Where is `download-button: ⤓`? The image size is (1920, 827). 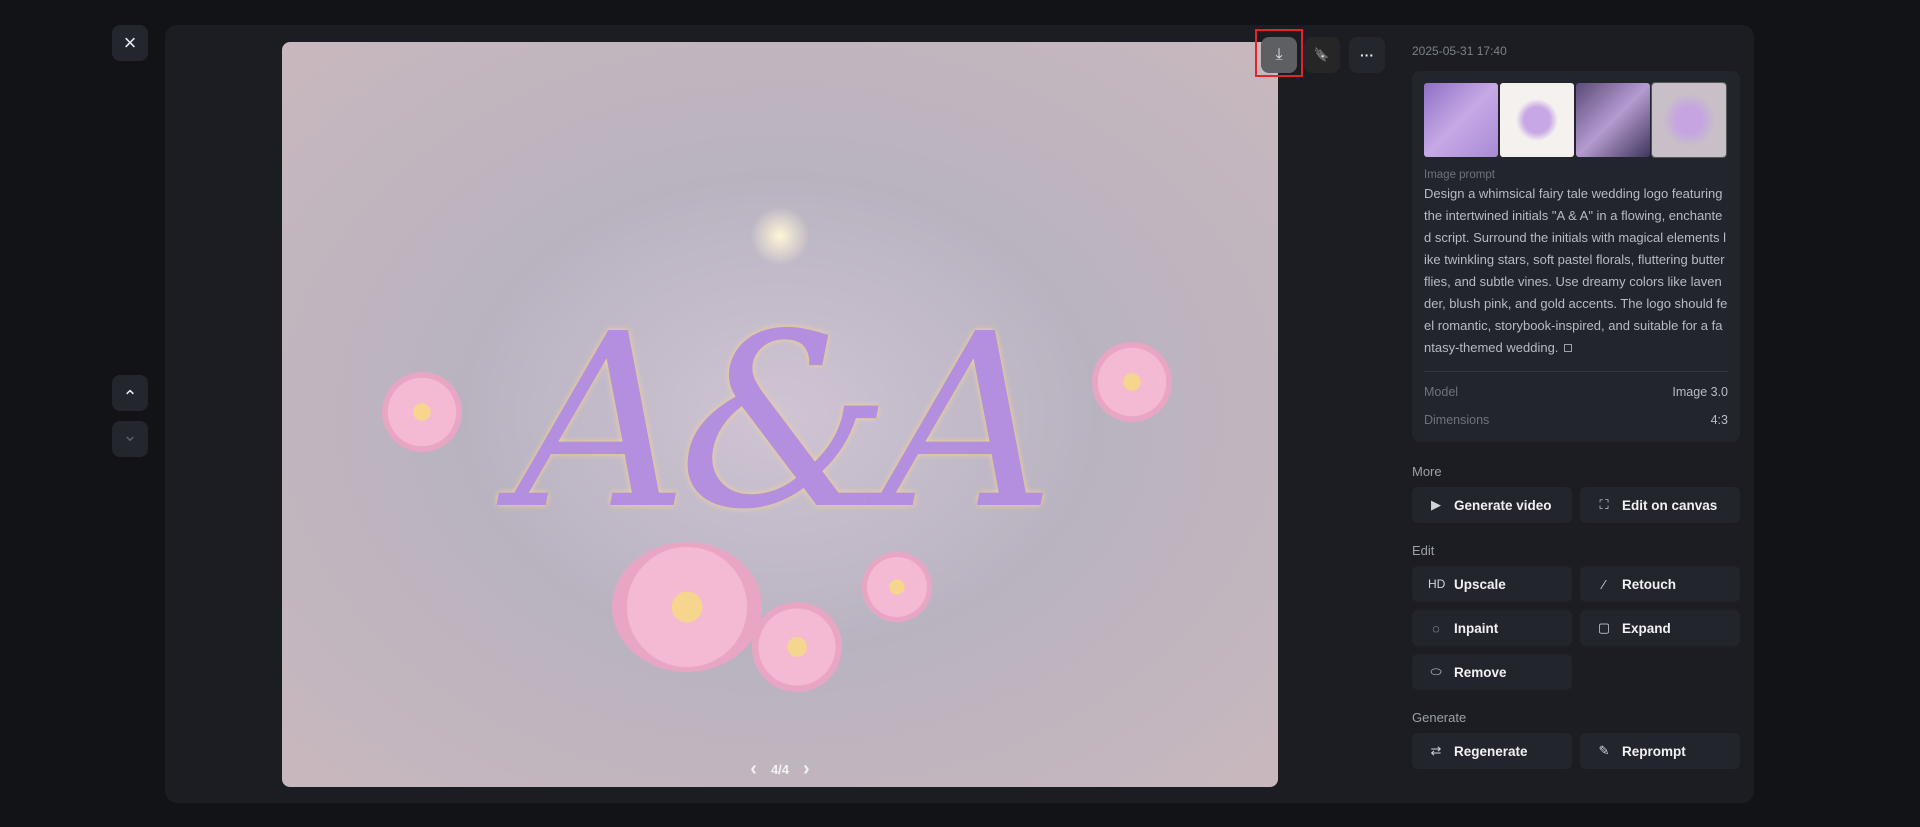
download-button: ⤓ is located at coordinates (1279, 55).